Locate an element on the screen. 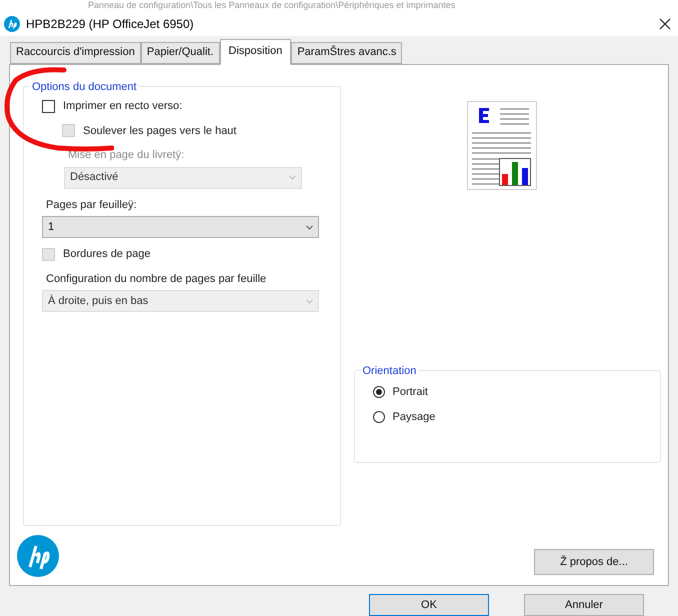 The image size is (678, 616). dialog-button: Annuler is located at coordinates (584, 605).